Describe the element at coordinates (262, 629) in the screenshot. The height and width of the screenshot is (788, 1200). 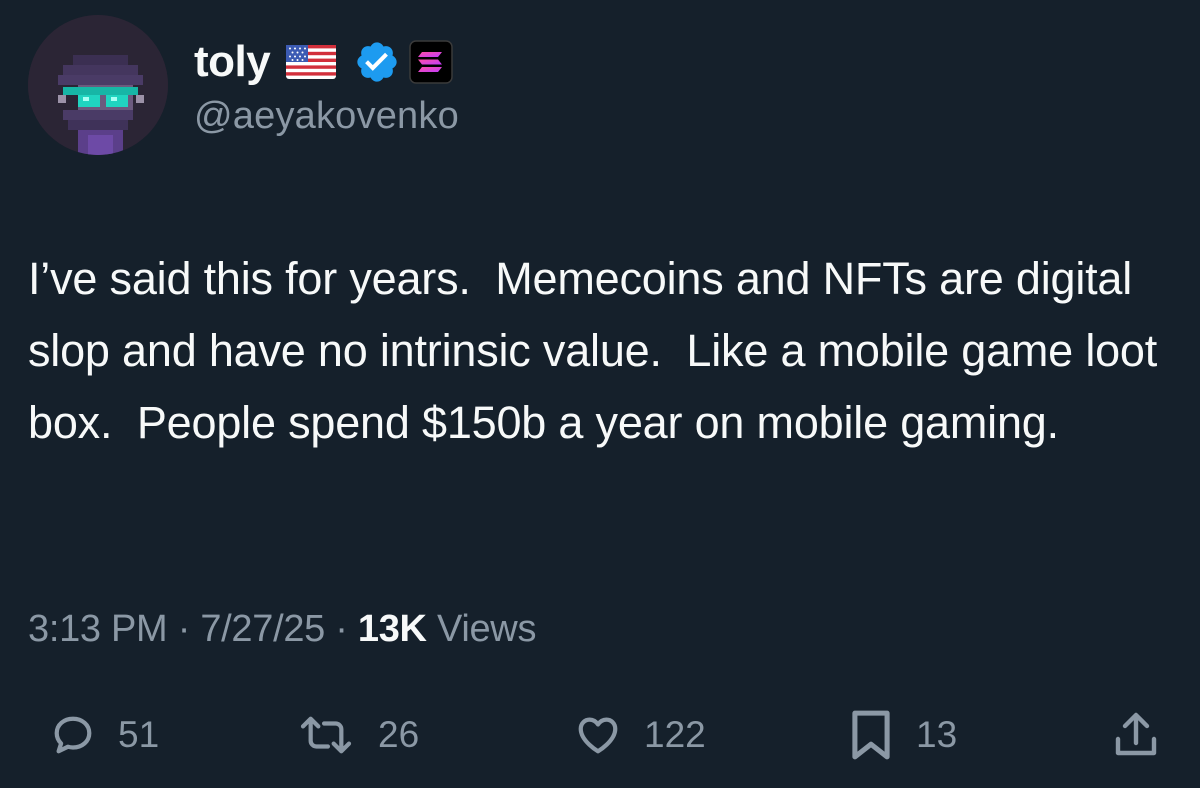
I see `tweet-date: 7/27/25` at that location.